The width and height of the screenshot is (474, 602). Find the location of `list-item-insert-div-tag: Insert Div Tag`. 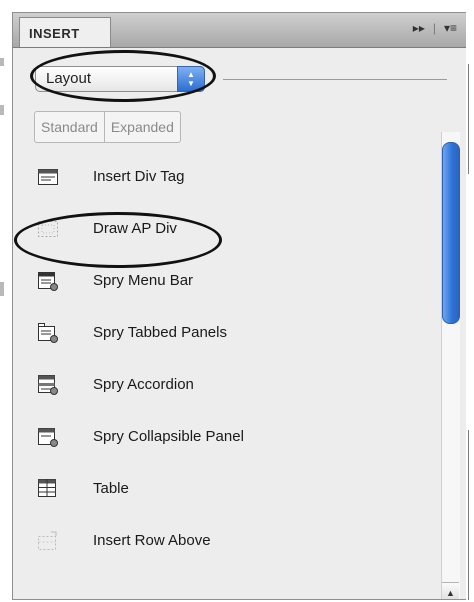

list-item-insert-div-tag: Insert Div Tag is located at coordinates (223, 178).